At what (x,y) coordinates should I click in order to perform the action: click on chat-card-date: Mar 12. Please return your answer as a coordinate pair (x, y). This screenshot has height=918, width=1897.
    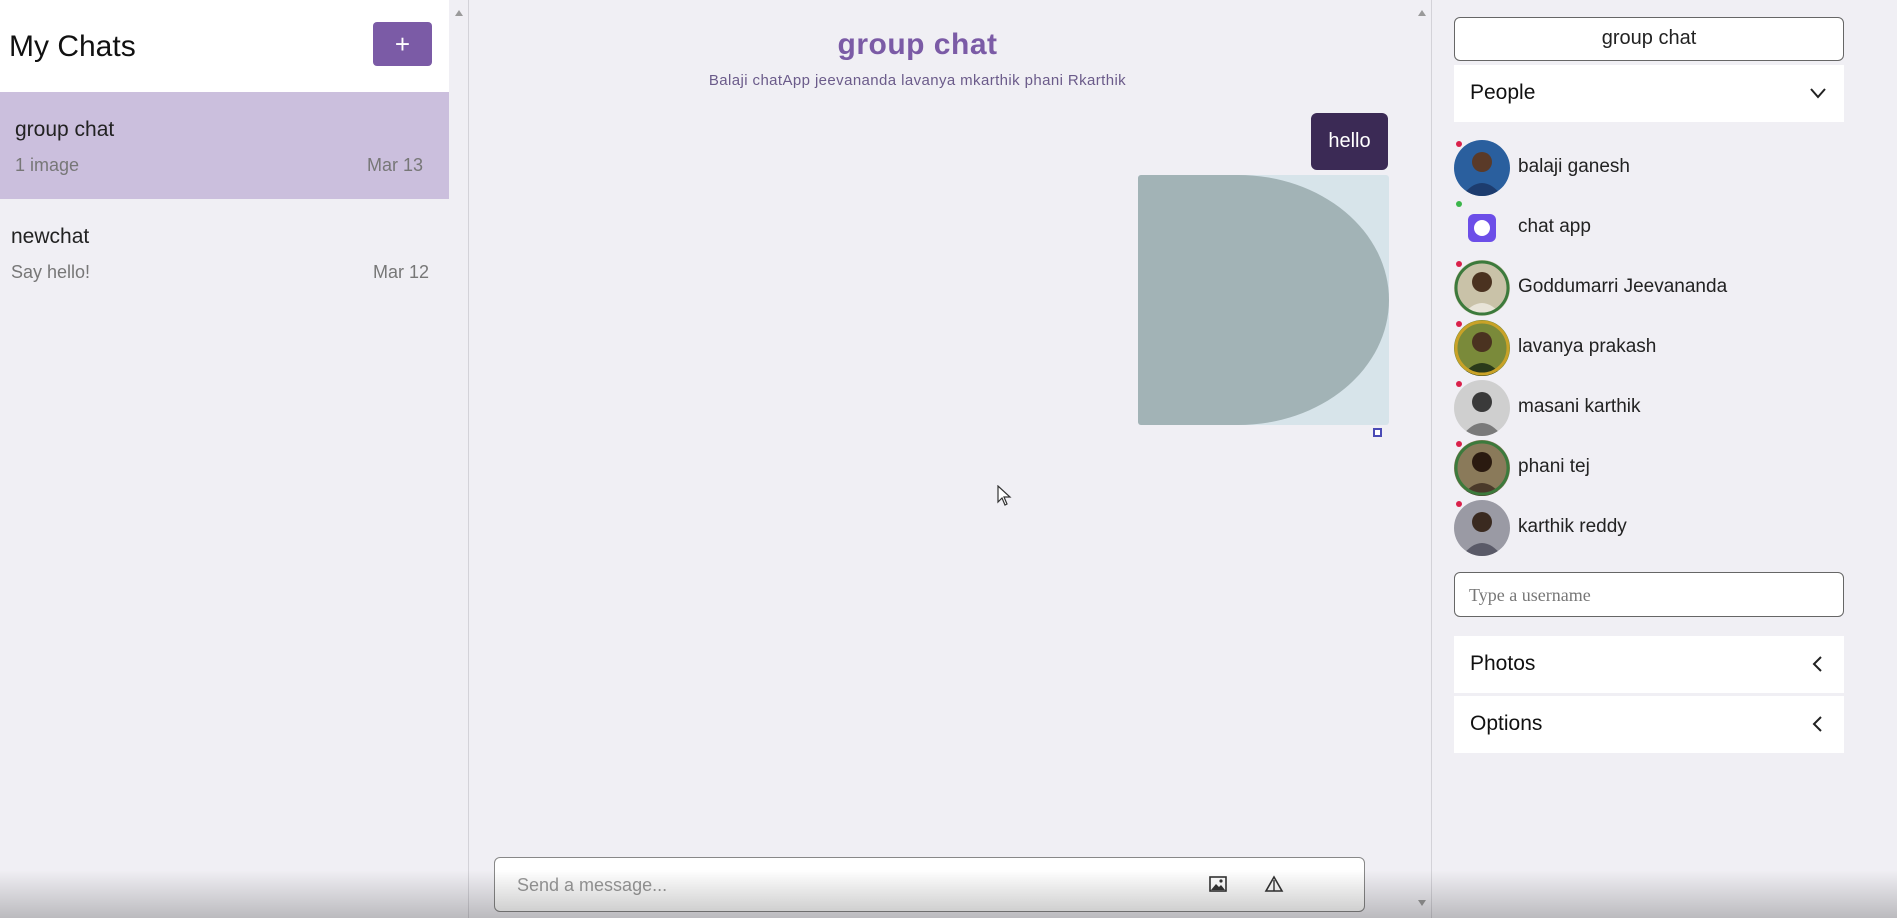
    Looking at the image, I should click on (400, 272).